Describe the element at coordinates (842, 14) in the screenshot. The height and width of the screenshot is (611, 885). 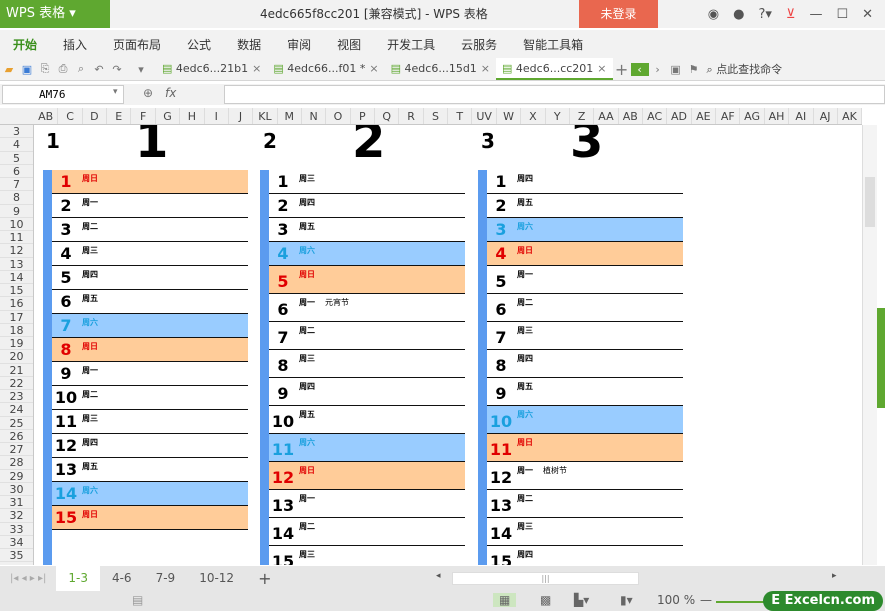
I see `maximize-button: ☐` at that location.